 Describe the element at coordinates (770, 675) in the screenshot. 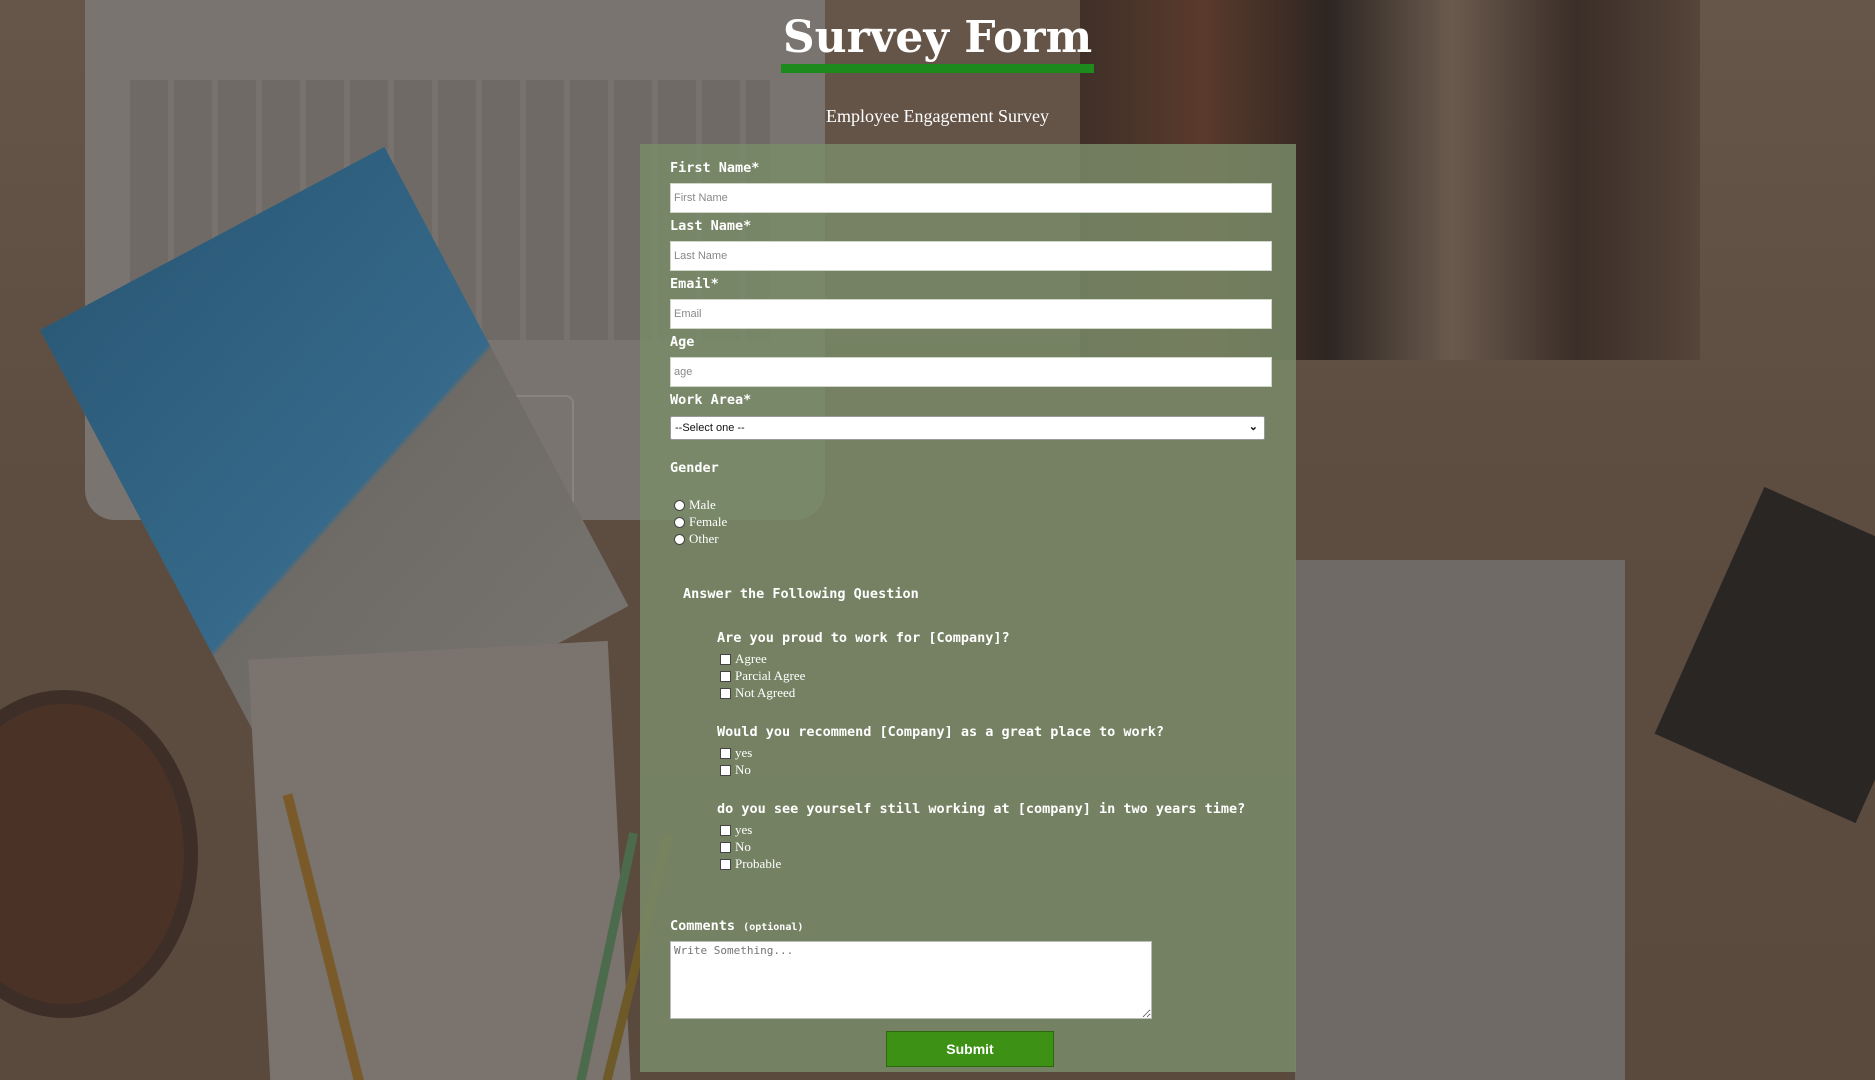

I see `question-option-label: Parcial Agree` at that location.